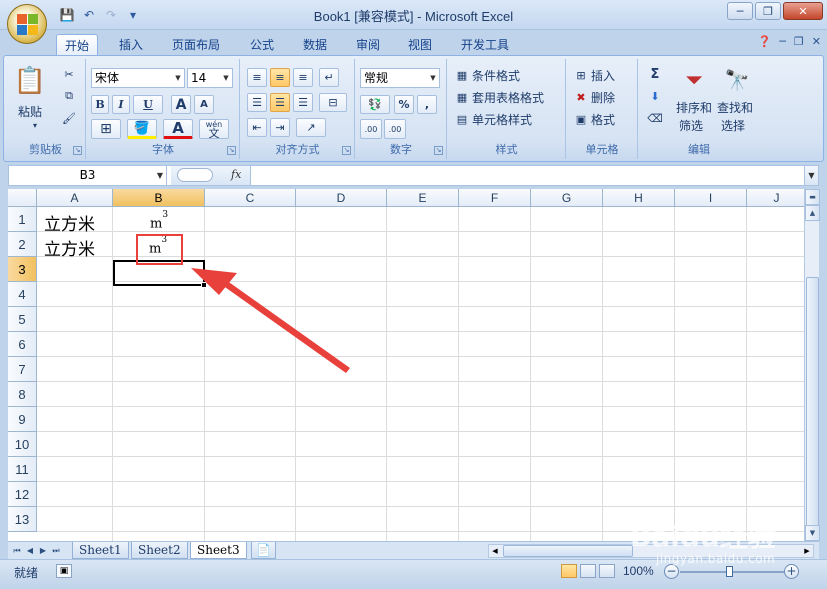 The height and width of the screenshot is (589, 827). Describe the element at coordinates (588, 571) in the screenshot. I see `page-layout-view-icon` at that location.